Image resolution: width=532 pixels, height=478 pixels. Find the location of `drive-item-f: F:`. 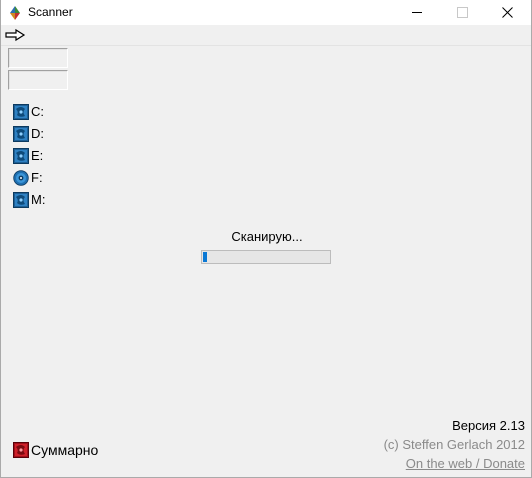

drive-item-f: F: is located at coordinates (53, 178).